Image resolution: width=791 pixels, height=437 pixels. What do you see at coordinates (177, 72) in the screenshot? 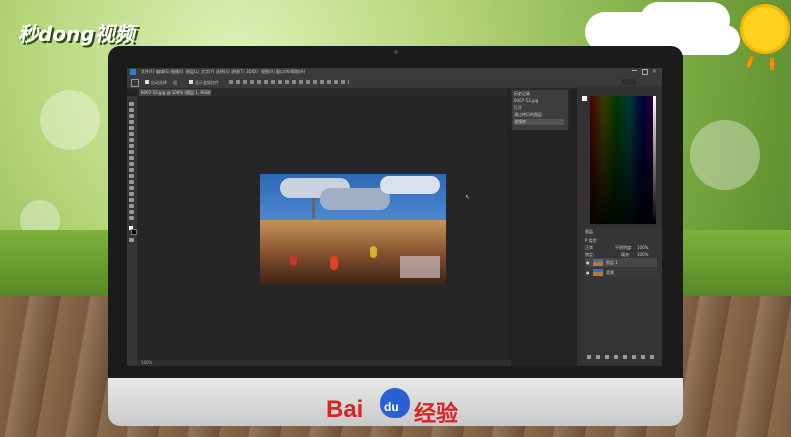
I see `menu-image: 图像(I)` at bounding box center [177, 72].